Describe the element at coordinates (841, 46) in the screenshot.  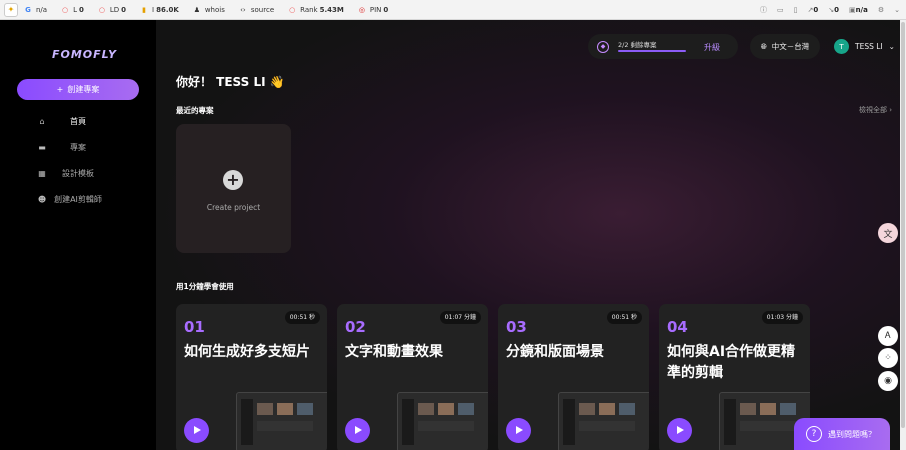
I see `avatar: T` at that location.